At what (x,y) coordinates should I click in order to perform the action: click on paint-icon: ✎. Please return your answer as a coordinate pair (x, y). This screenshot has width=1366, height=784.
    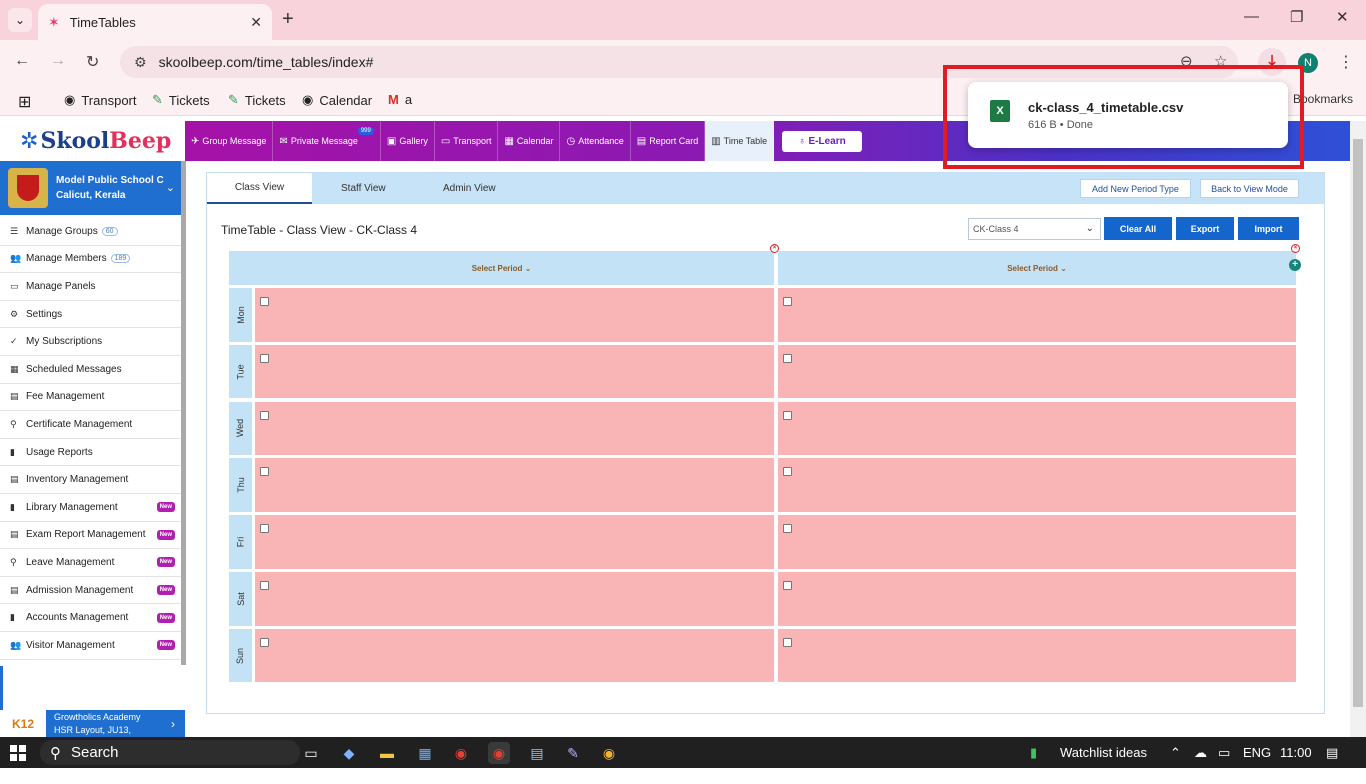
    Looking at the image, I should click on (573, 753).